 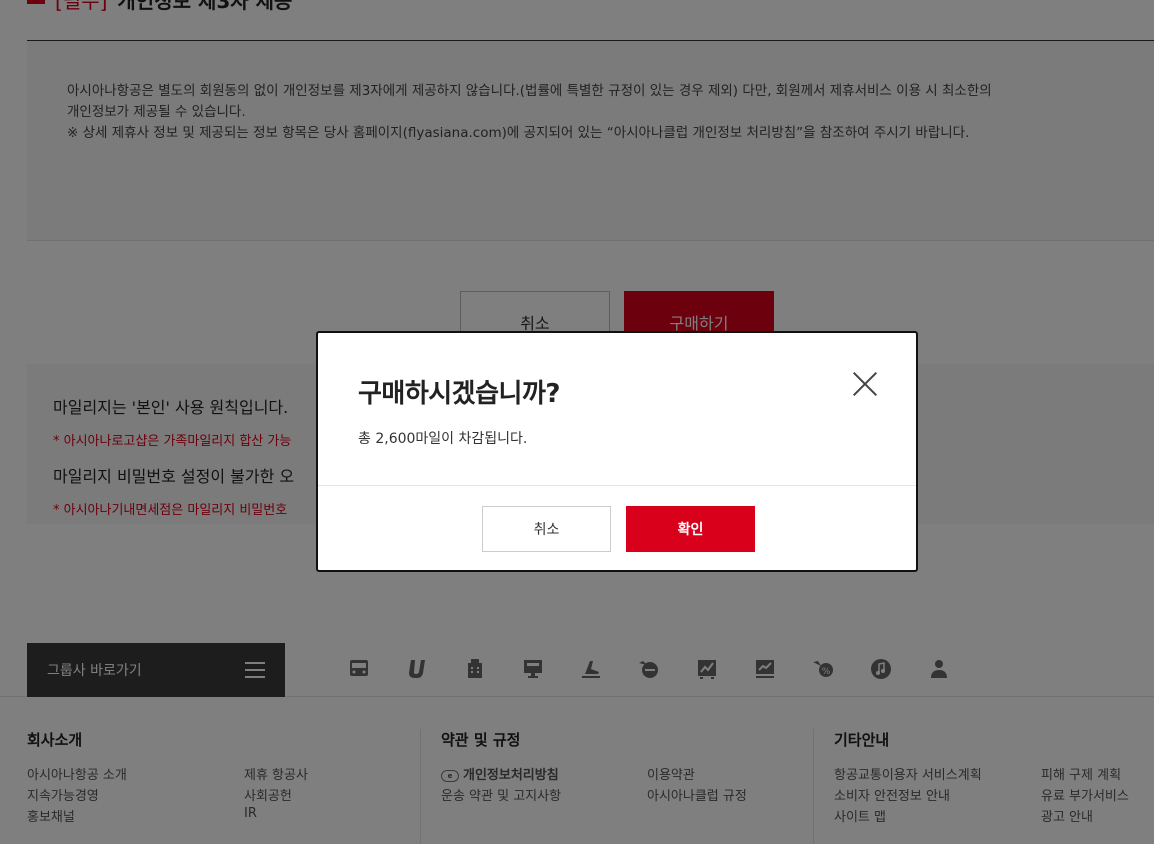 I want to click on close-icon, so click(x=865, y=384).